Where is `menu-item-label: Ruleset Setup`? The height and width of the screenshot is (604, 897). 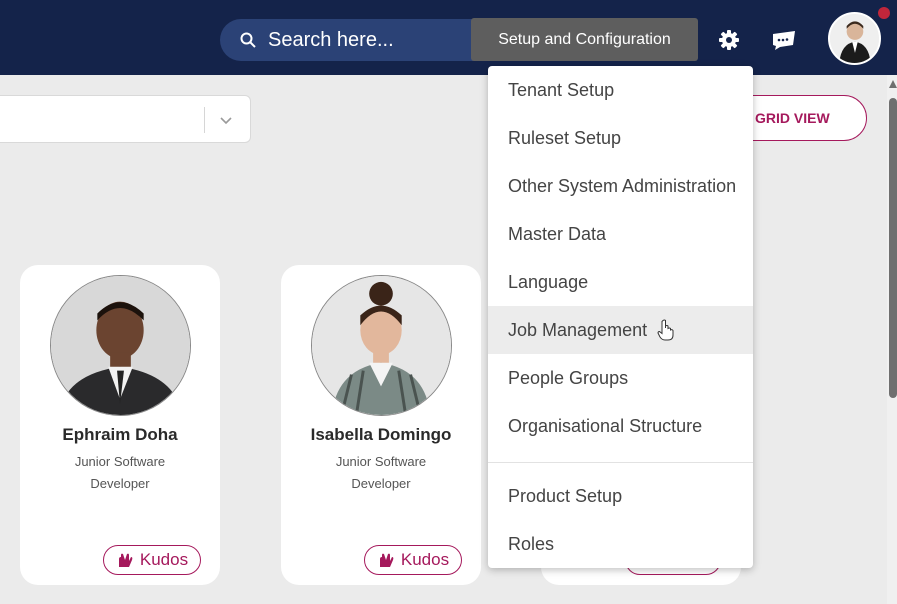
menu-item-label: Ruleset Setup is located at coordinates (565, 137).